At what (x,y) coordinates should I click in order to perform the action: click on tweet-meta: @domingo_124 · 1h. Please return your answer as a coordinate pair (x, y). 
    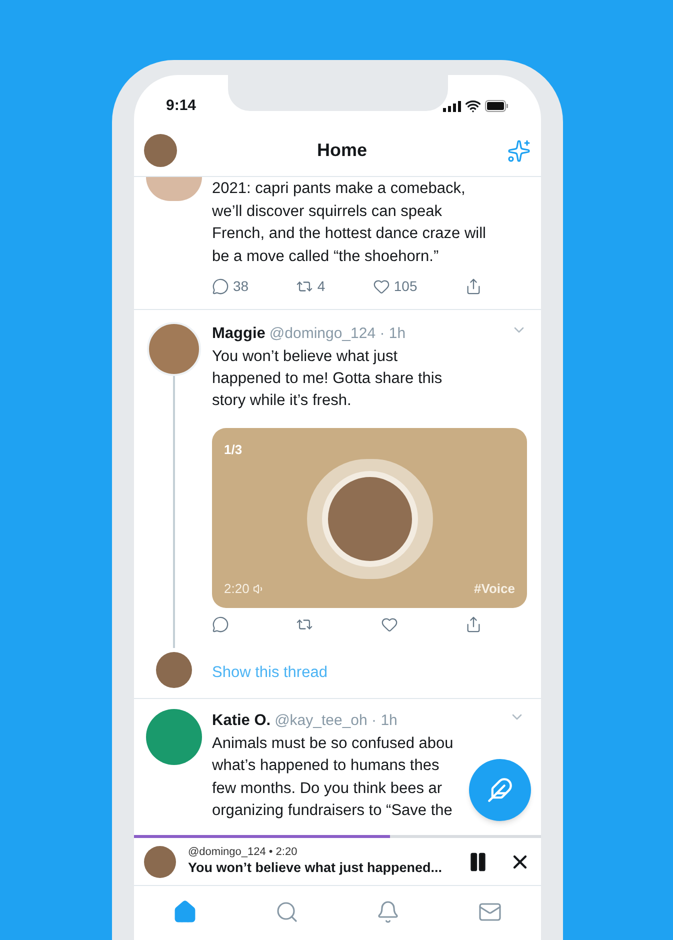
    Looking at the image, I should click on (337, 334).